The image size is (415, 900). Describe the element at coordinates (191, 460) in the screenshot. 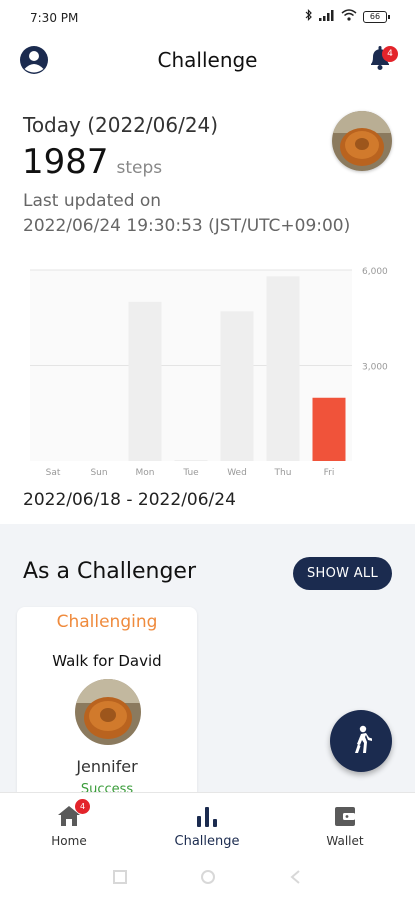

I see `bar-tue` at that location.